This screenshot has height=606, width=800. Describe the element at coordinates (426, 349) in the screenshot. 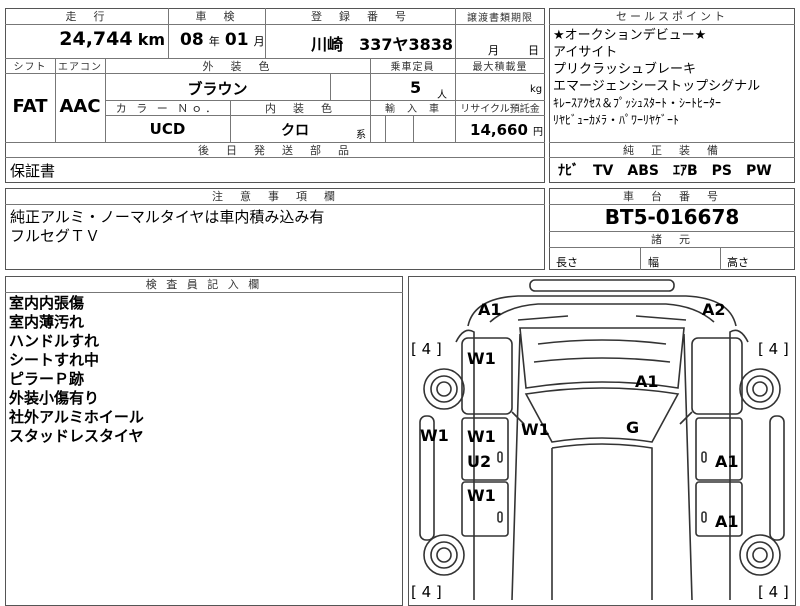

I see `tire-label-front-left: [ 4 ]` at that location.